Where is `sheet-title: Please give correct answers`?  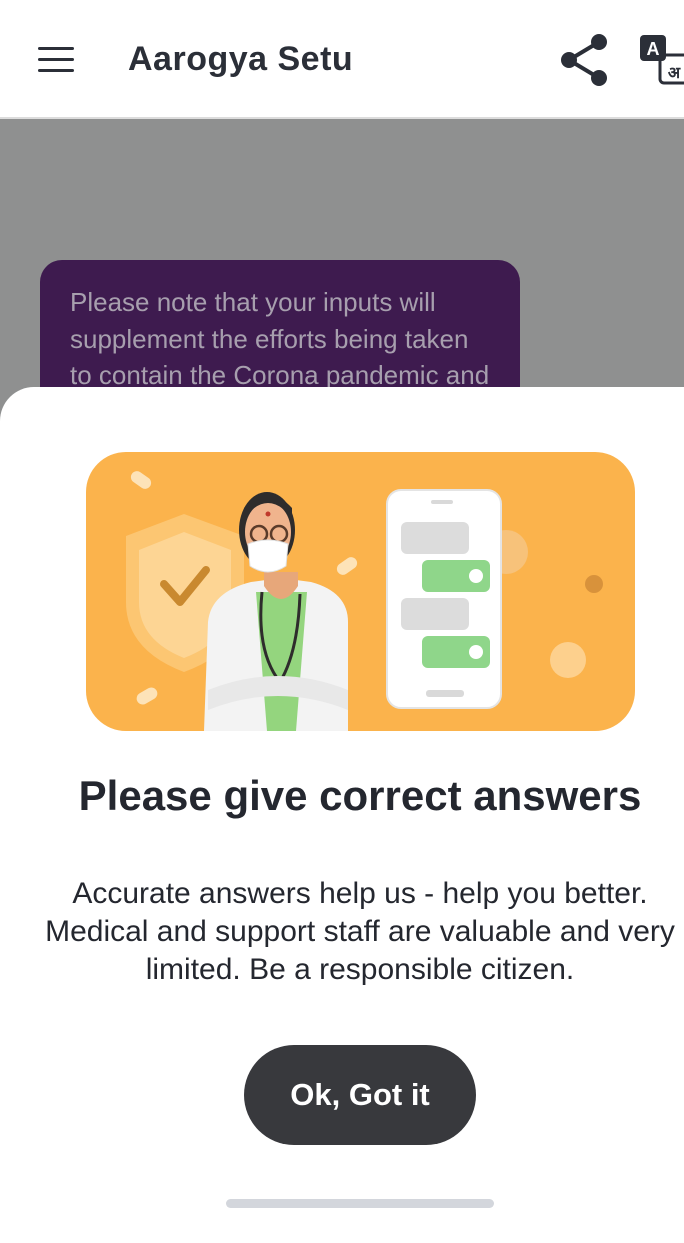 sheet-title: Please give correct answers is located at coordinates (360, 795).